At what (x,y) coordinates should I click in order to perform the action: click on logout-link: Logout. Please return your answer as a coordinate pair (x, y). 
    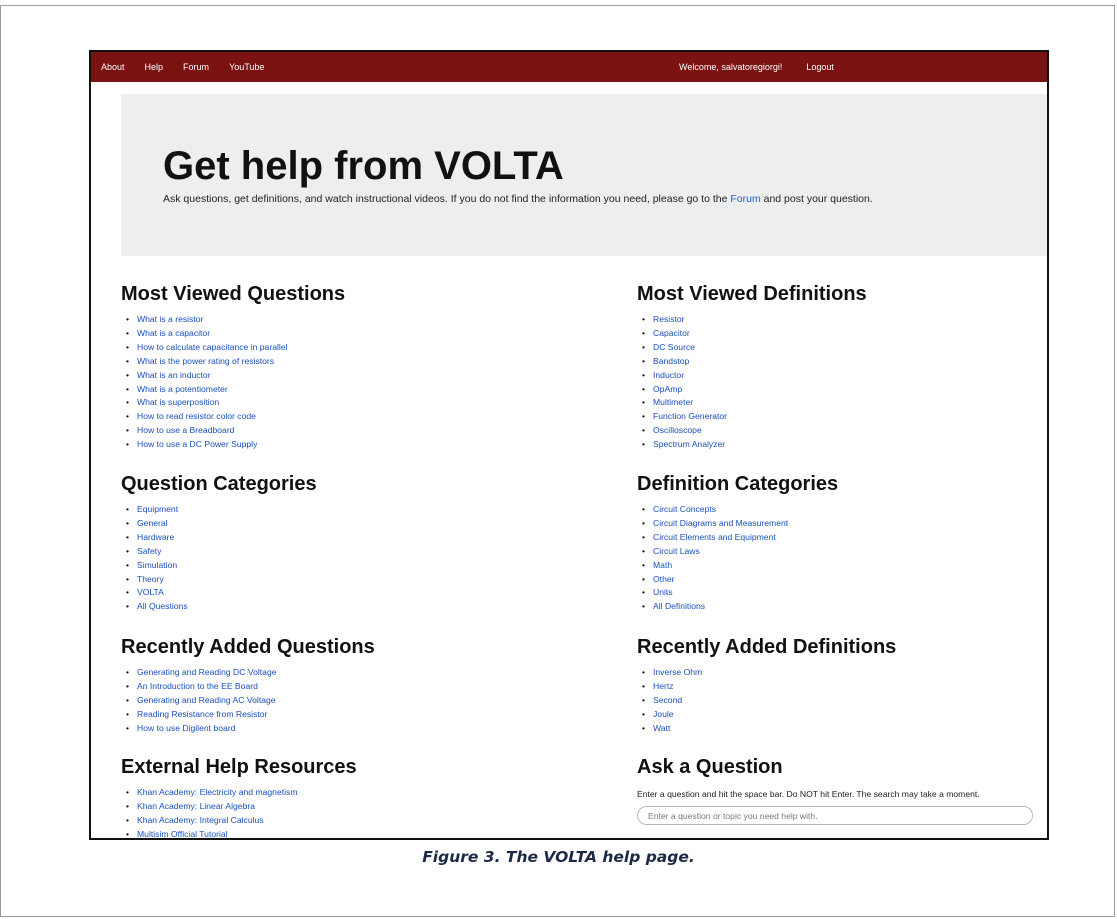
    Looking at the image, I should click on (820, 67).